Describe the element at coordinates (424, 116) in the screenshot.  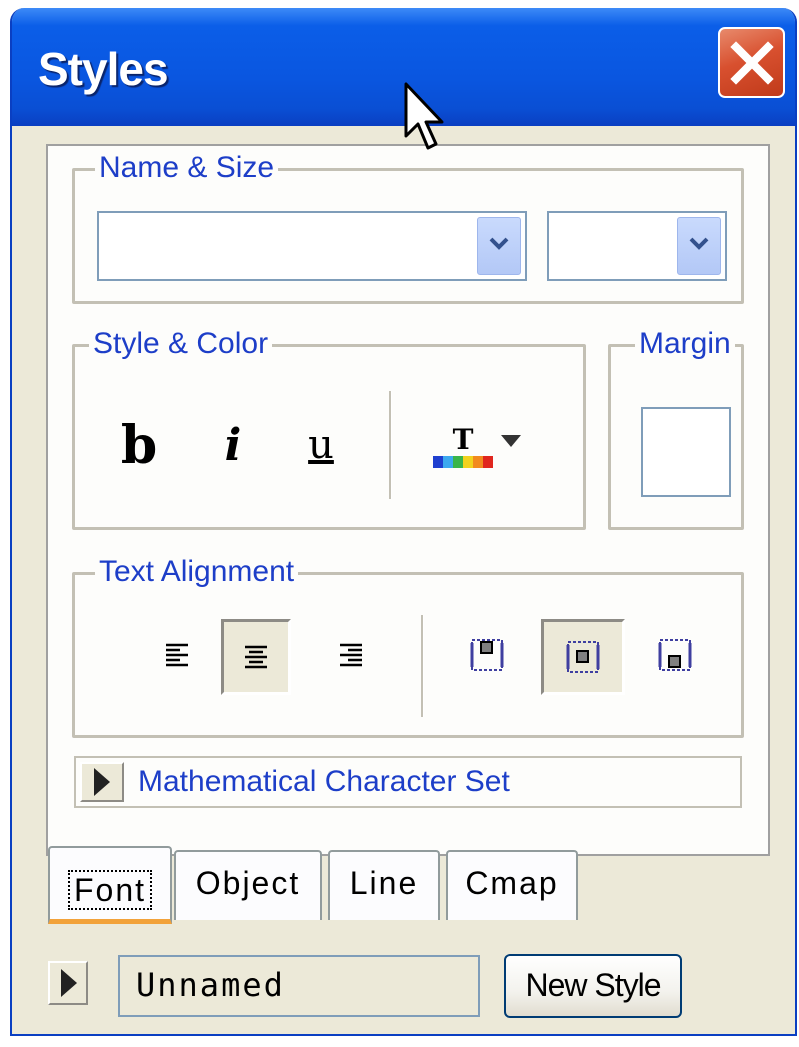
I see `mouse-pointer-icon` at that location.